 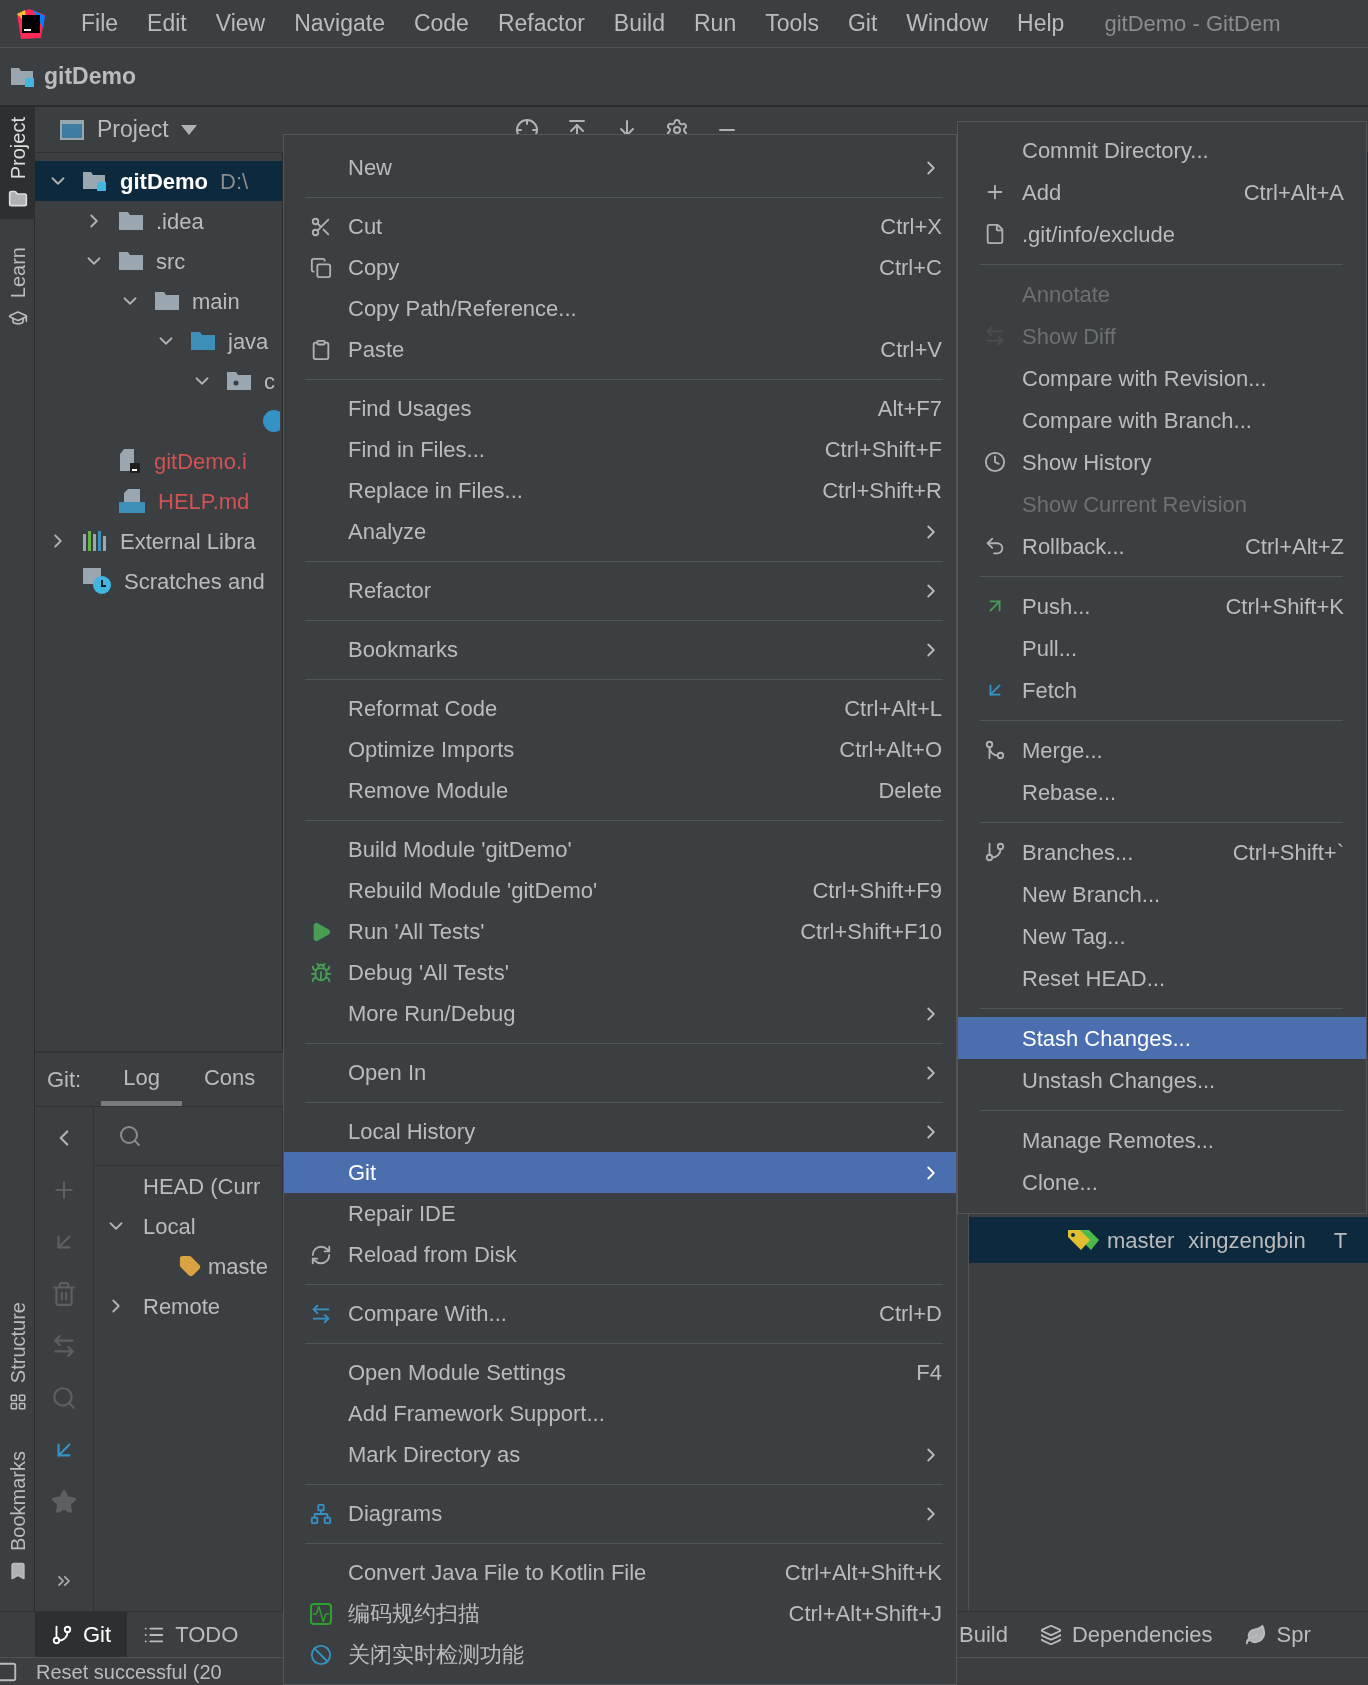 I want to click on menu-item: Open In, so click(x=620, y=1072).